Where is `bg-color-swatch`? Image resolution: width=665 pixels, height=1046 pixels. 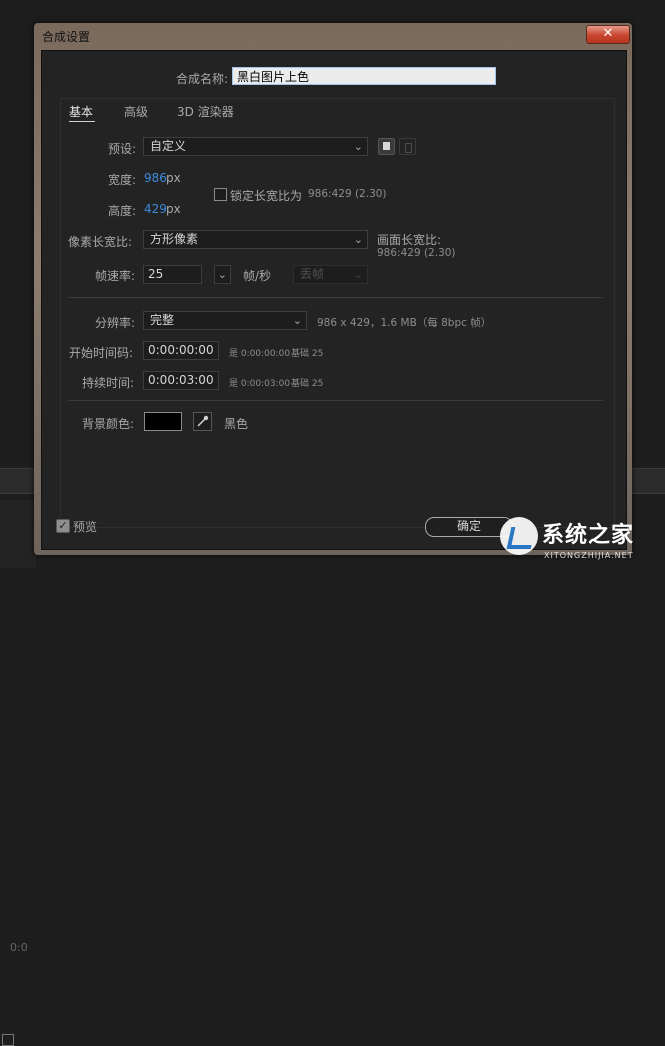
bg-color-swatch is located at coordinates (163, 421).